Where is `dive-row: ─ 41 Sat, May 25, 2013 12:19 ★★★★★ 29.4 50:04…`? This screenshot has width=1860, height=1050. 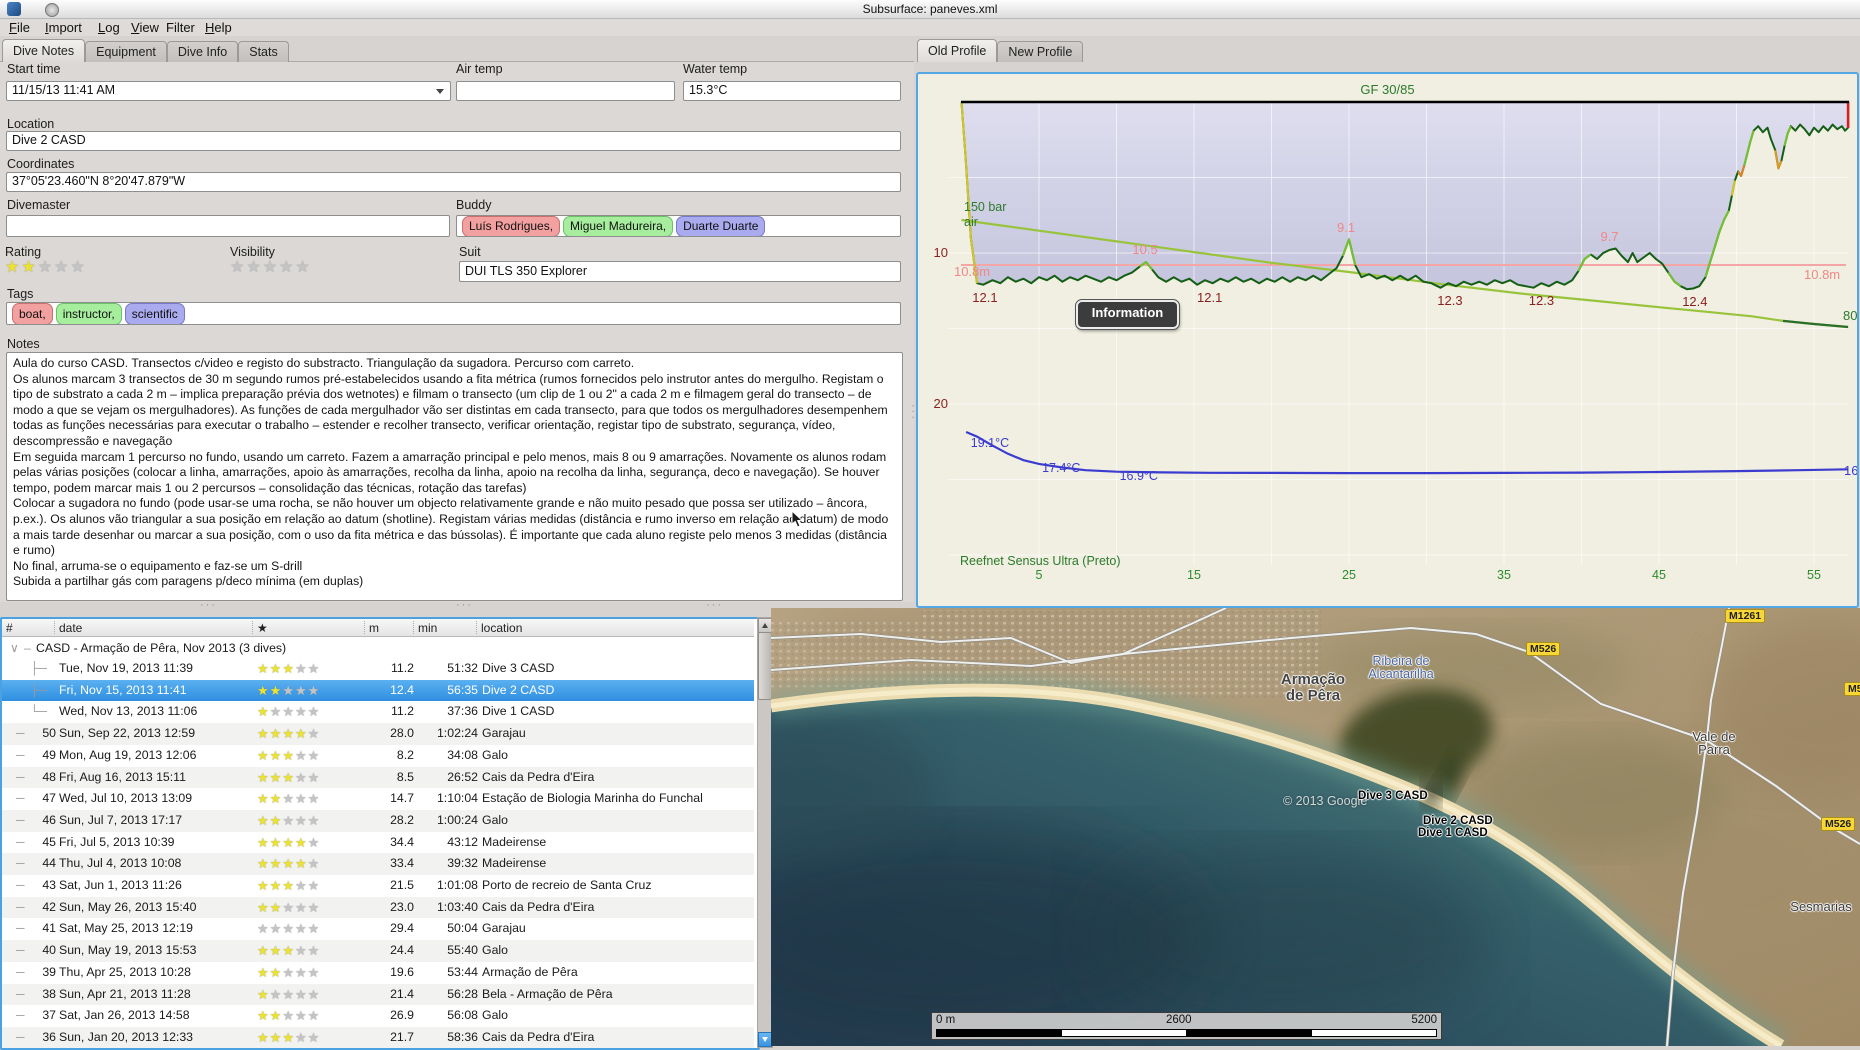 dive-row: ─ 41 Sat, May 25, 2013 12:19 ★★★★★ 29.4 50:04… is located at coordinates (378, 929).